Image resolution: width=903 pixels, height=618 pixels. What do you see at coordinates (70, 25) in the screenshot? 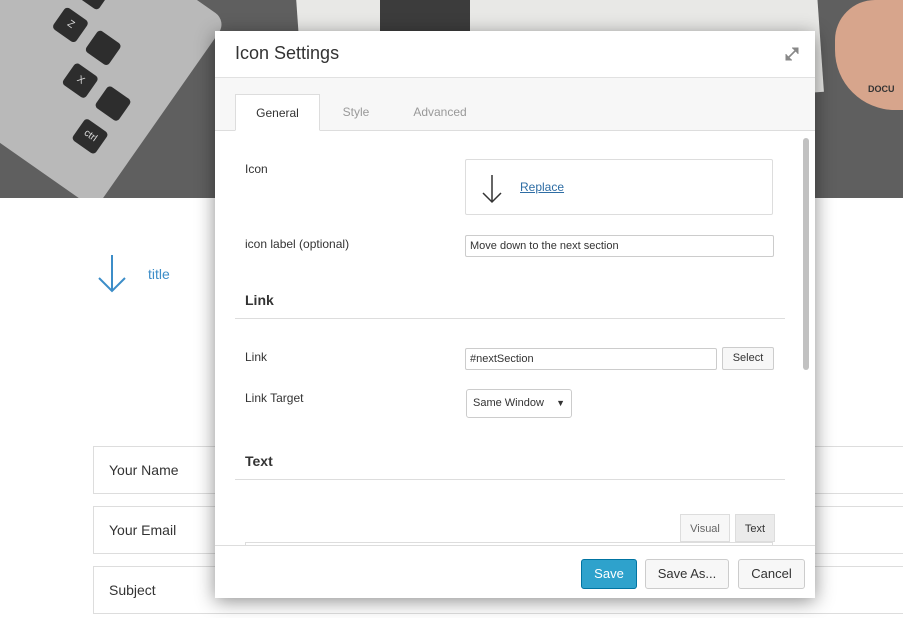
I see `key-z: Z` at bounding box center [70, 25].